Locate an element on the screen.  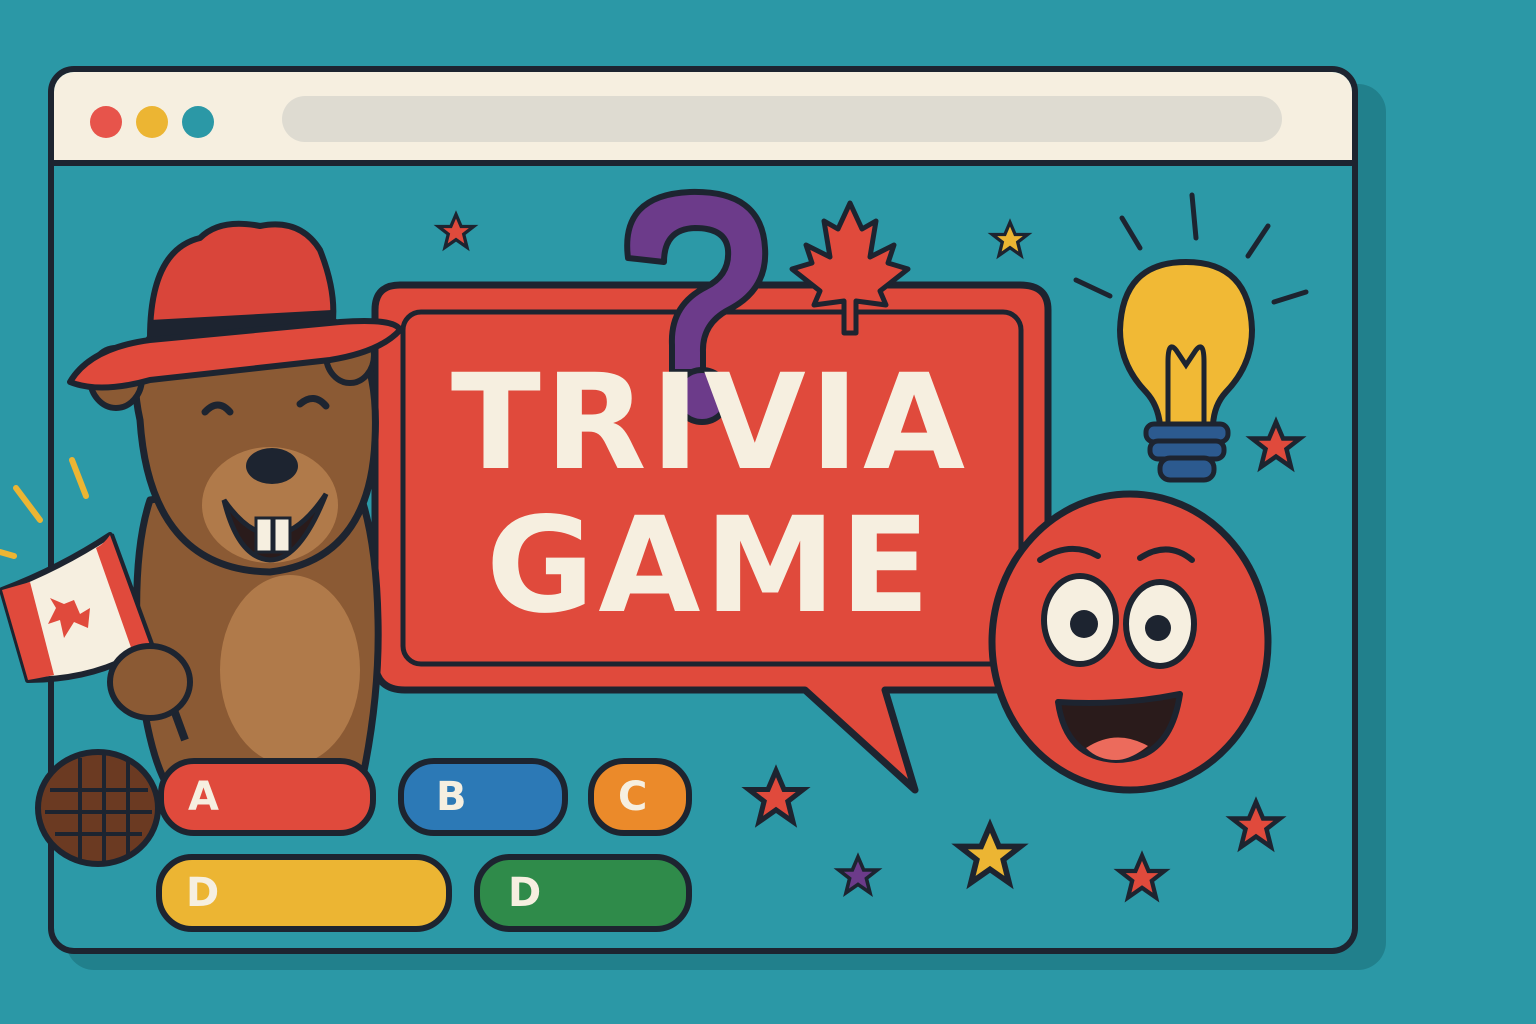
close-window-dot is located at coordinates (106, 122).